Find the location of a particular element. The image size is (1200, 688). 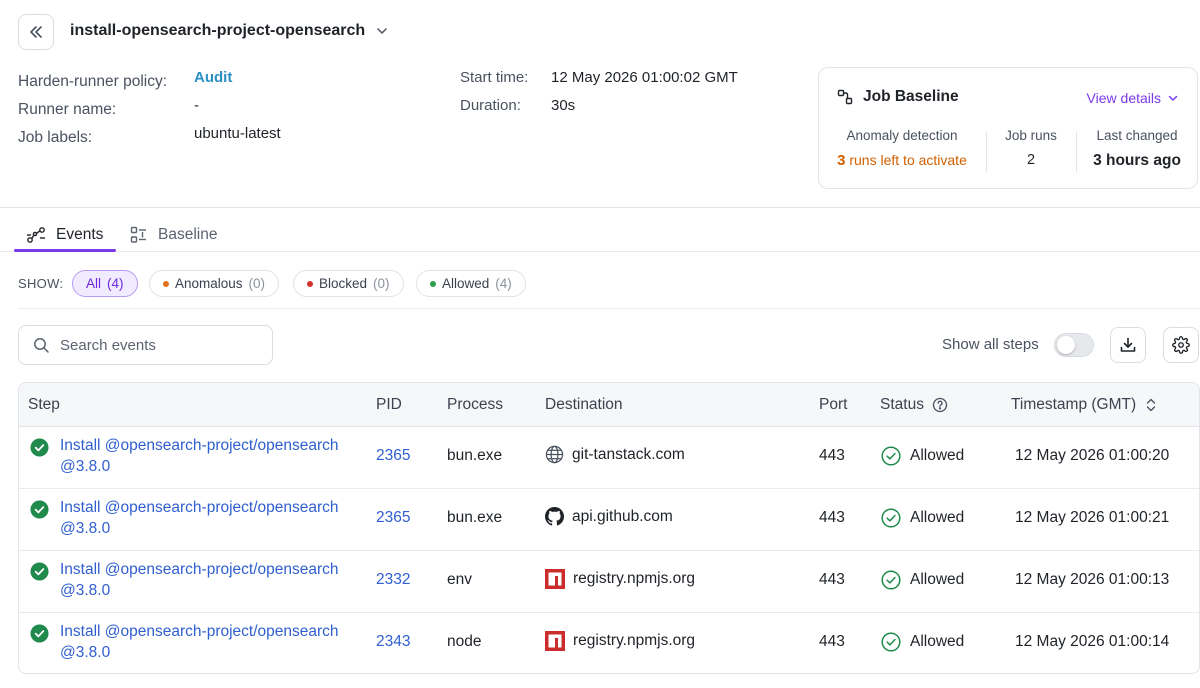

view-details-label: View details is located at coordinates (1123, 98).